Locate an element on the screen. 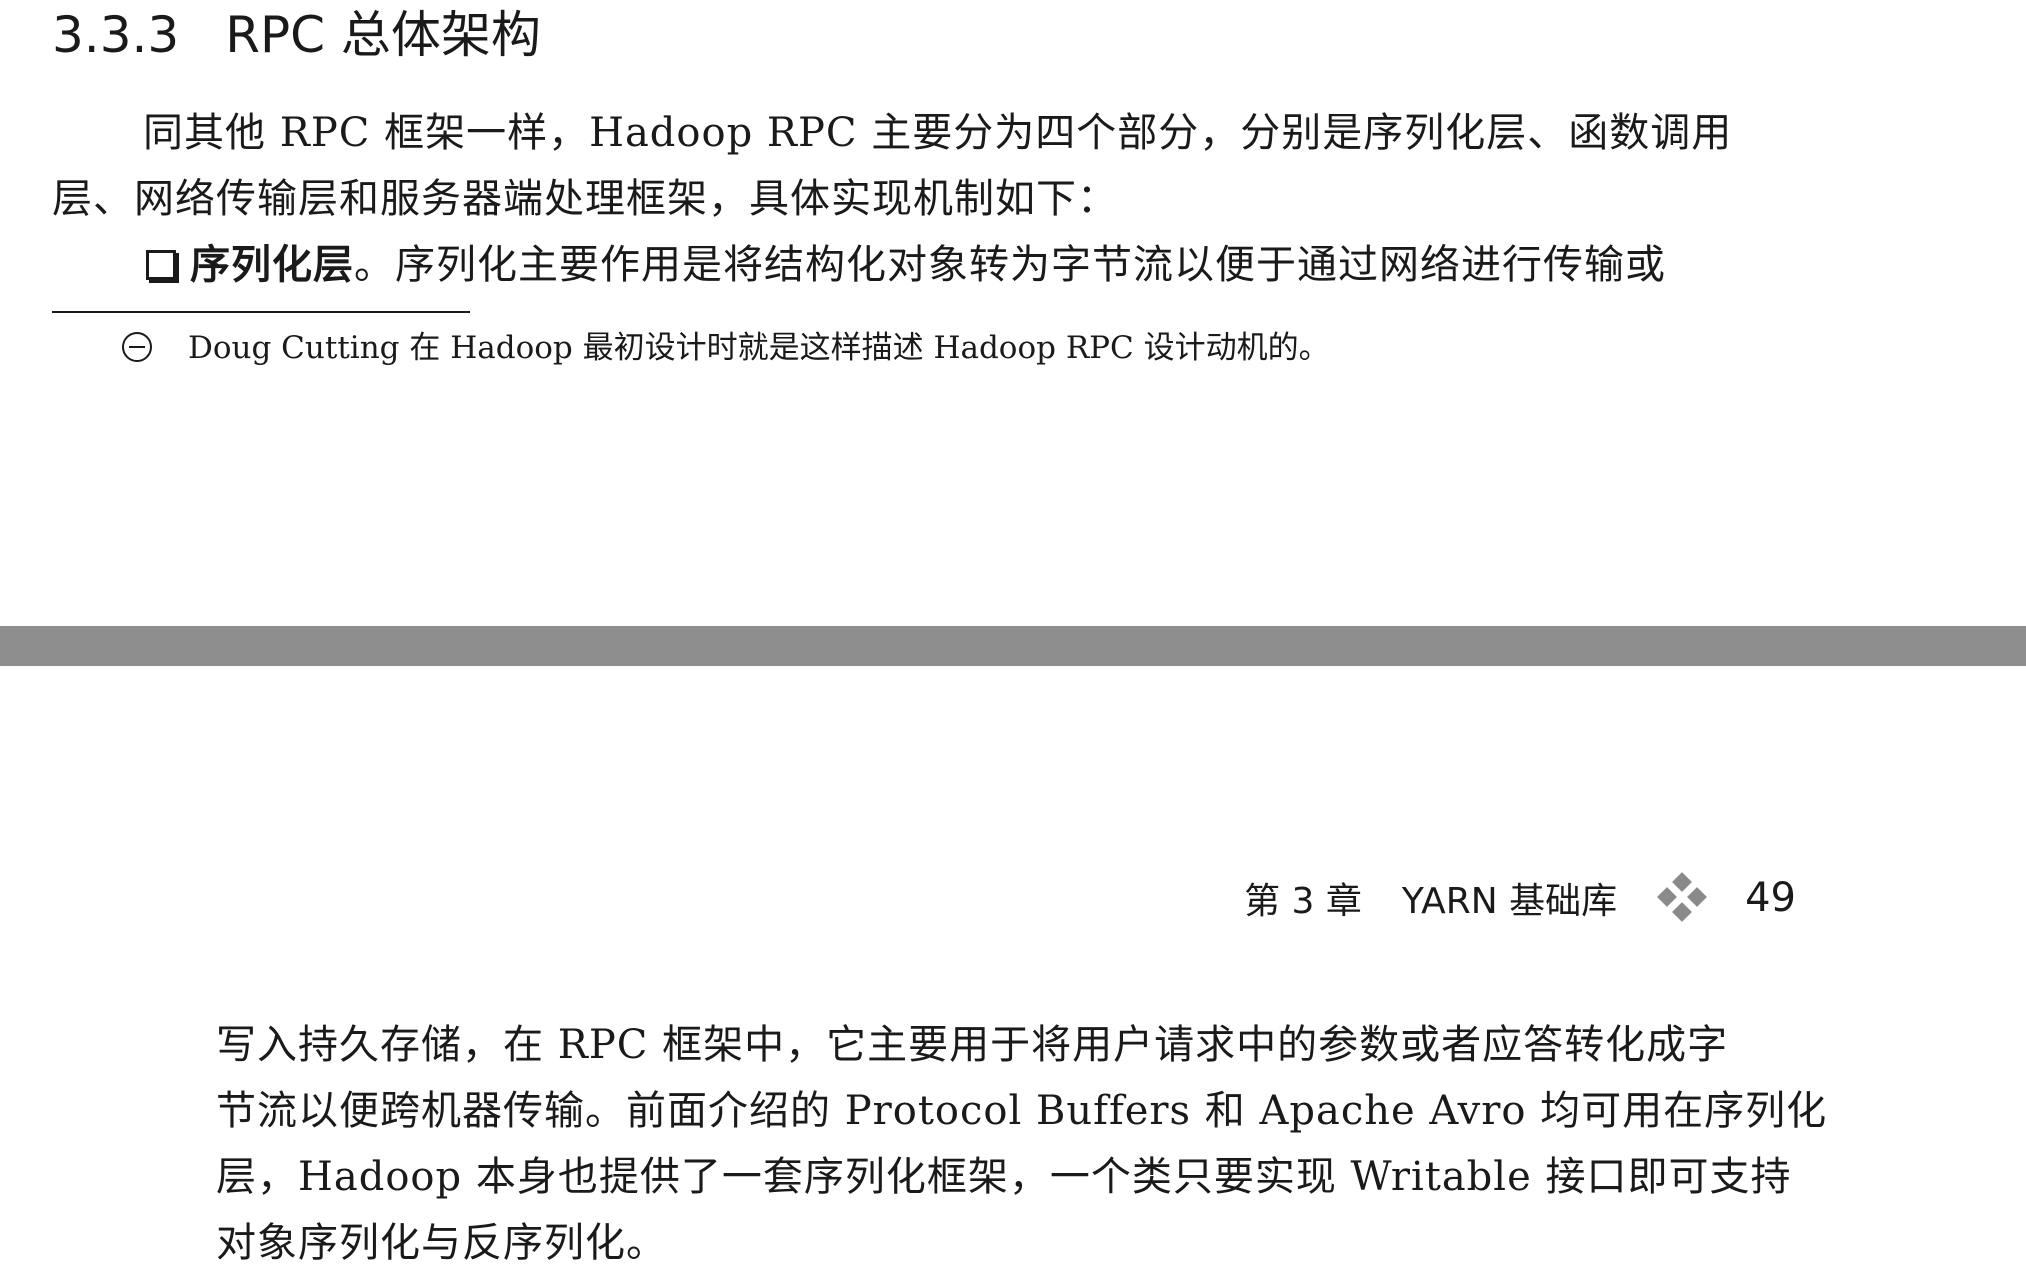  section-title: RPC 总体架构 is located at coordinates (383, 35).